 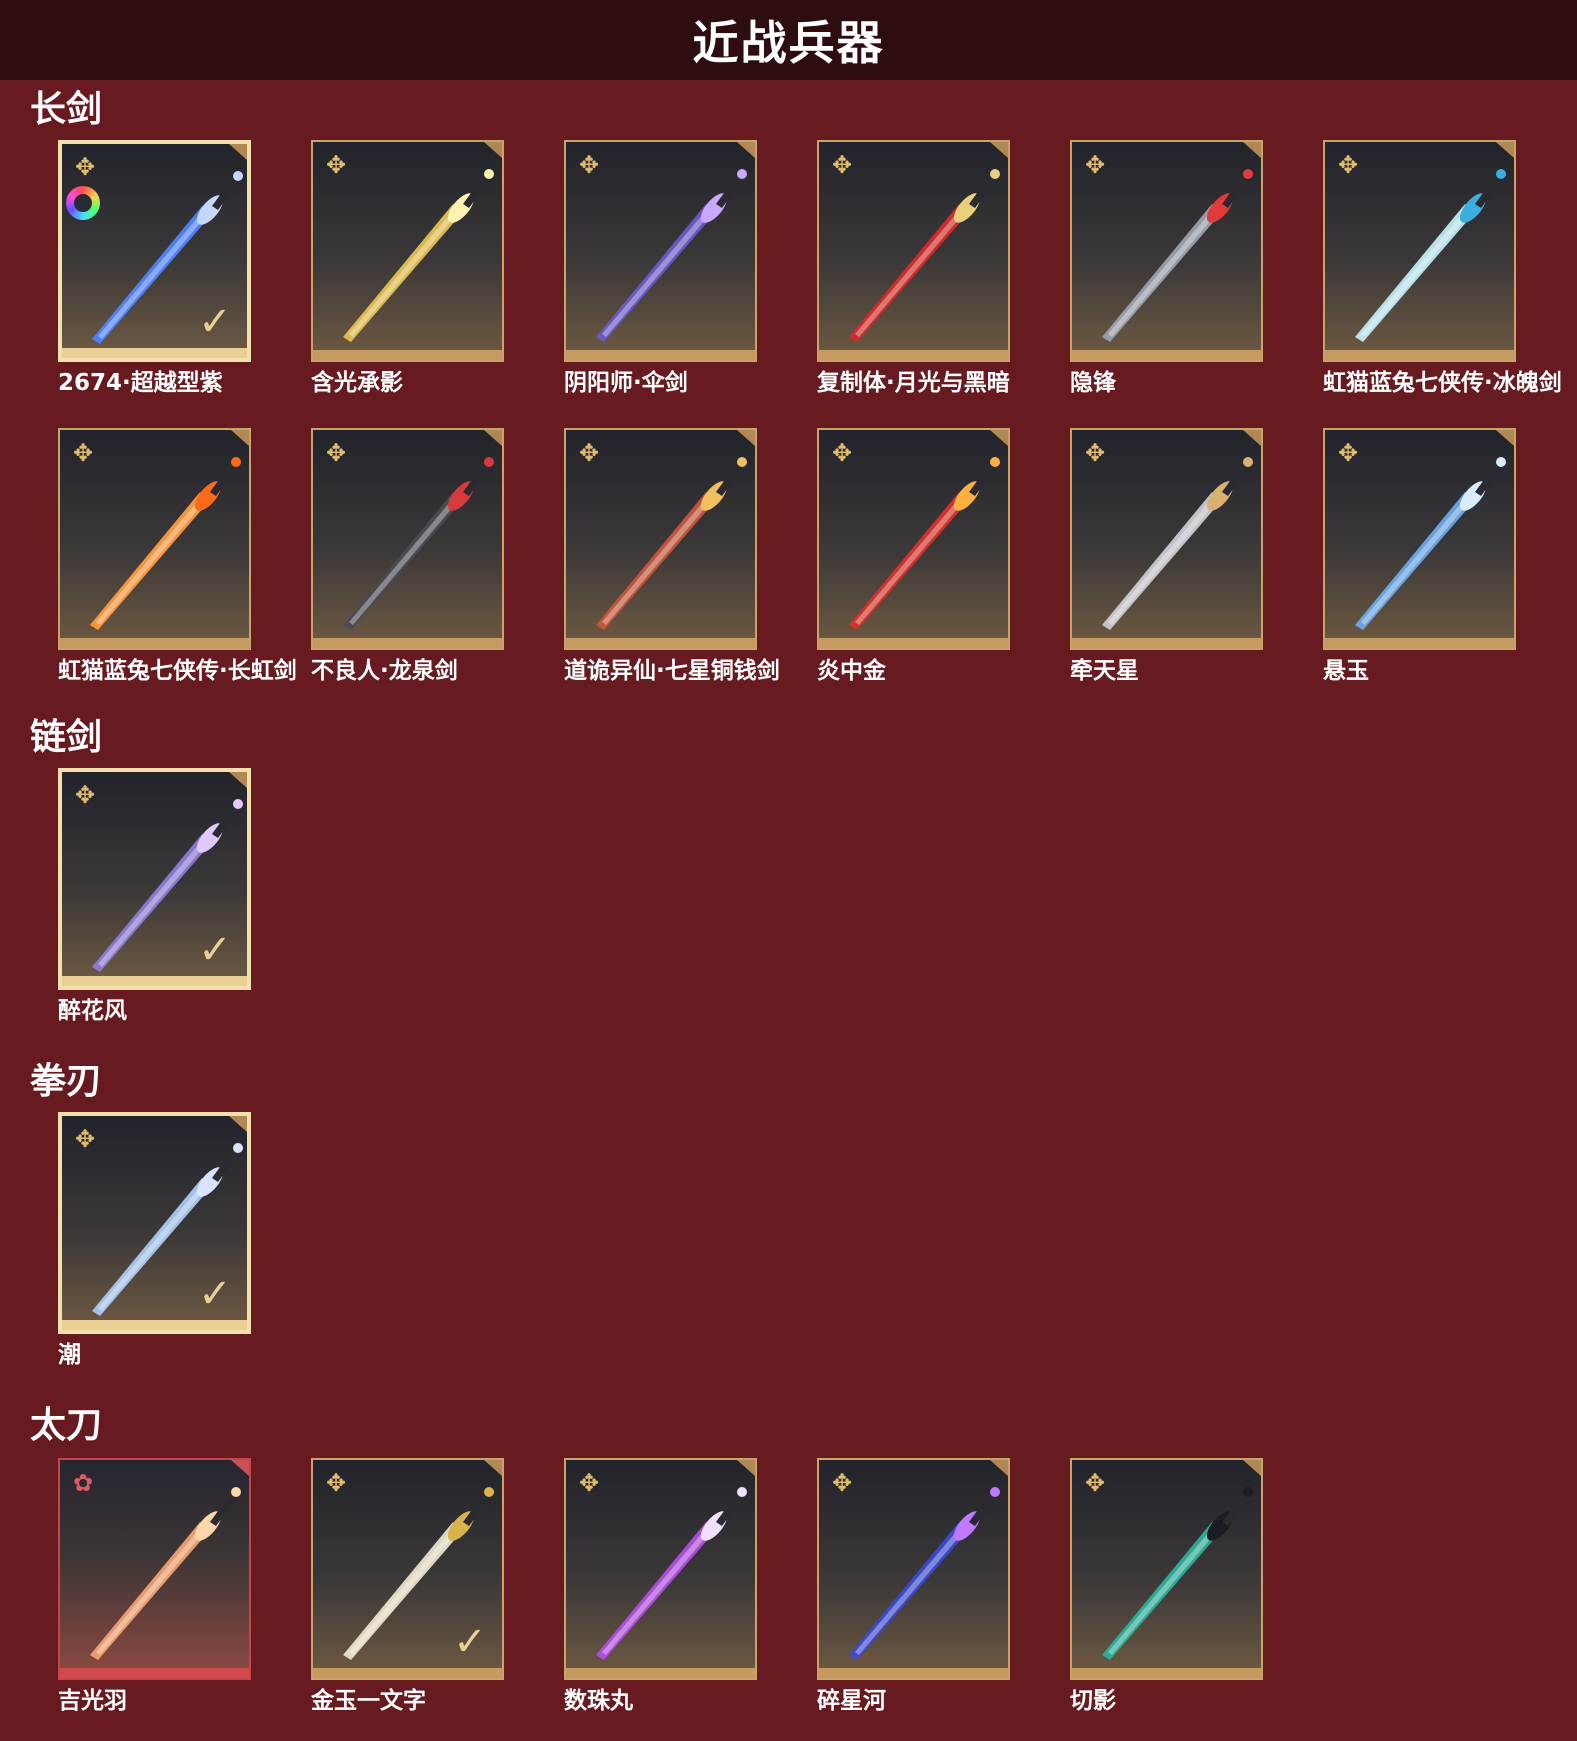 I want to click on weapon-card: ✥ ✓ 潮, so click(x=154, y=1239).